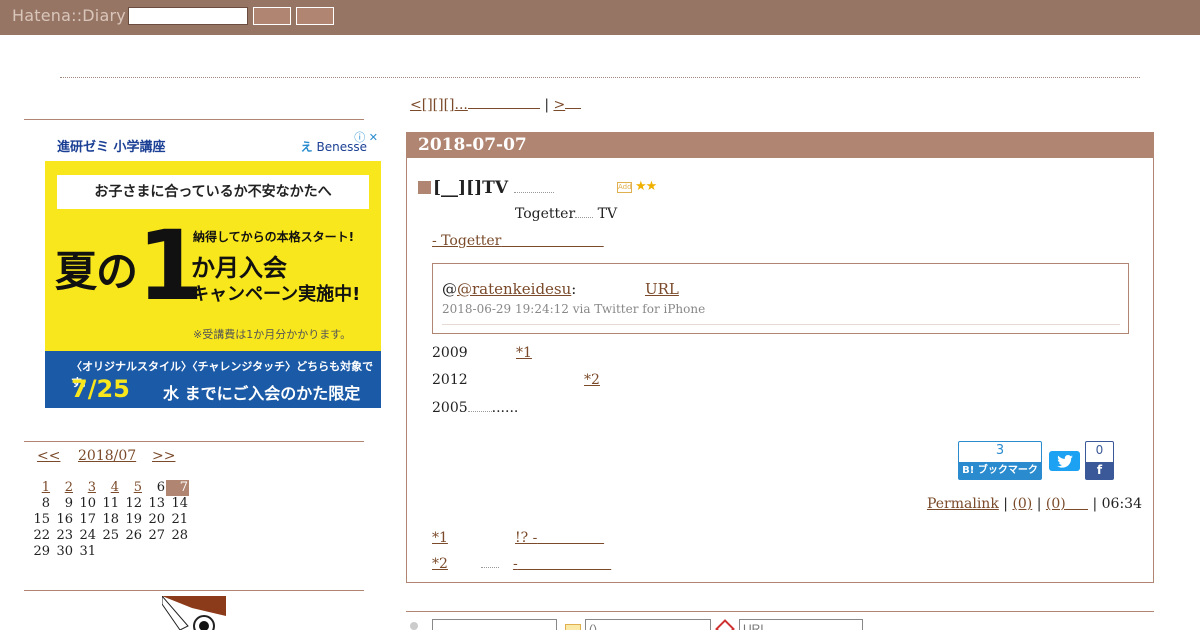 The height and width of the screenshot is (630, 1200). I want to click on mail-icon, so click(573, 627).